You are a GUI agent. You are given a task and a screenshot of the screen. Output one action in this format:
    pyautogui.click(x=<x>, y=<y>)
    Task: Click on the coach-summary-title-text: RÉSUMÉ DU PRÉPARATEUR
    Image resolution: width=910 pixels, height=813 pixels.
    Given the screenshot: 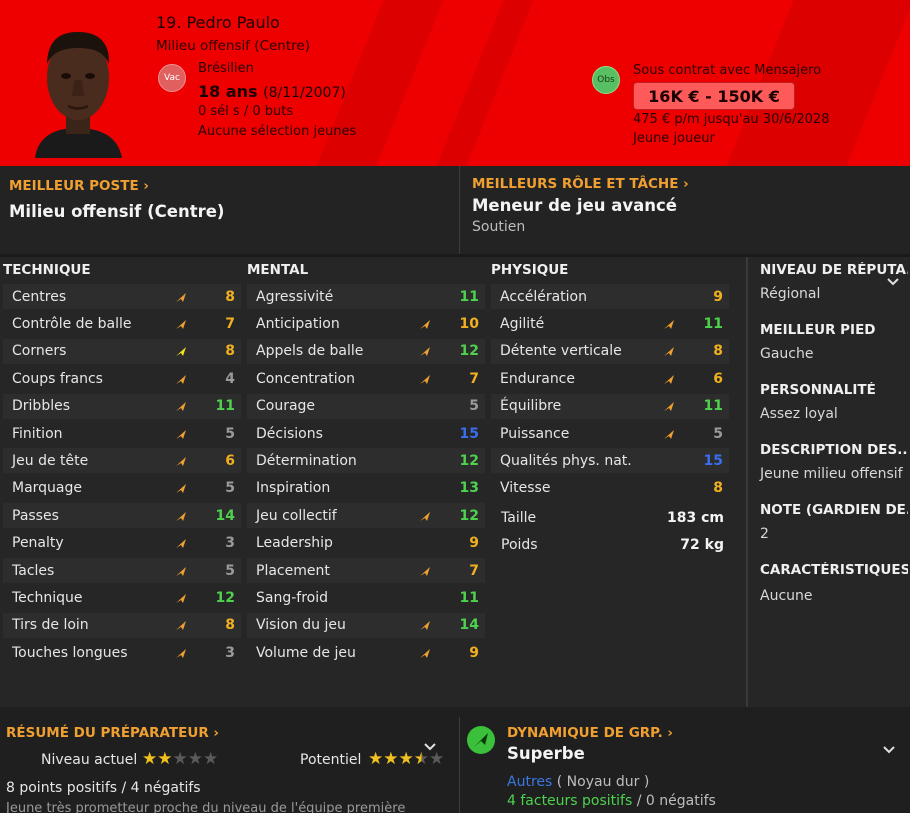 What is the action you would take?
    pyautogui.click(x=107, y=733)
    